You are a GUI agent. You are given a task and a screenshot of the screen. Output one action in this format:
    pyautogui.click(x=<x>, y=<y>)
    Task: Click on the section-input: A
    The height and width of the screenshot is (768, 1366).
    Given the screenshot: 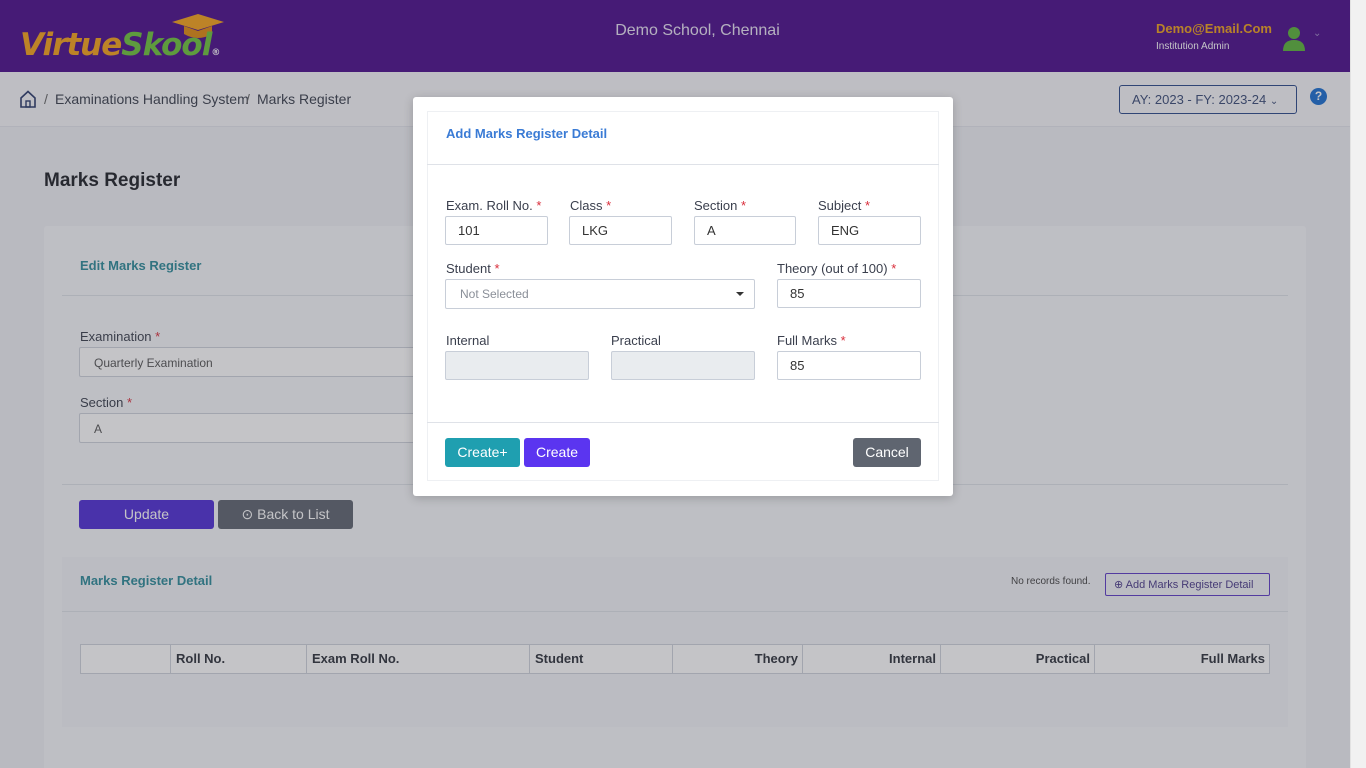 What is the action you would take?
    pyautogui.click(x=745, y=230)
    